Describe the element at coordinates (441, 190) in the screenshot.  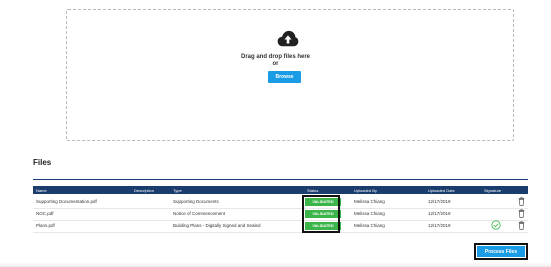
I see `column-header-uploaded-date: Uploaded Date` at that location.